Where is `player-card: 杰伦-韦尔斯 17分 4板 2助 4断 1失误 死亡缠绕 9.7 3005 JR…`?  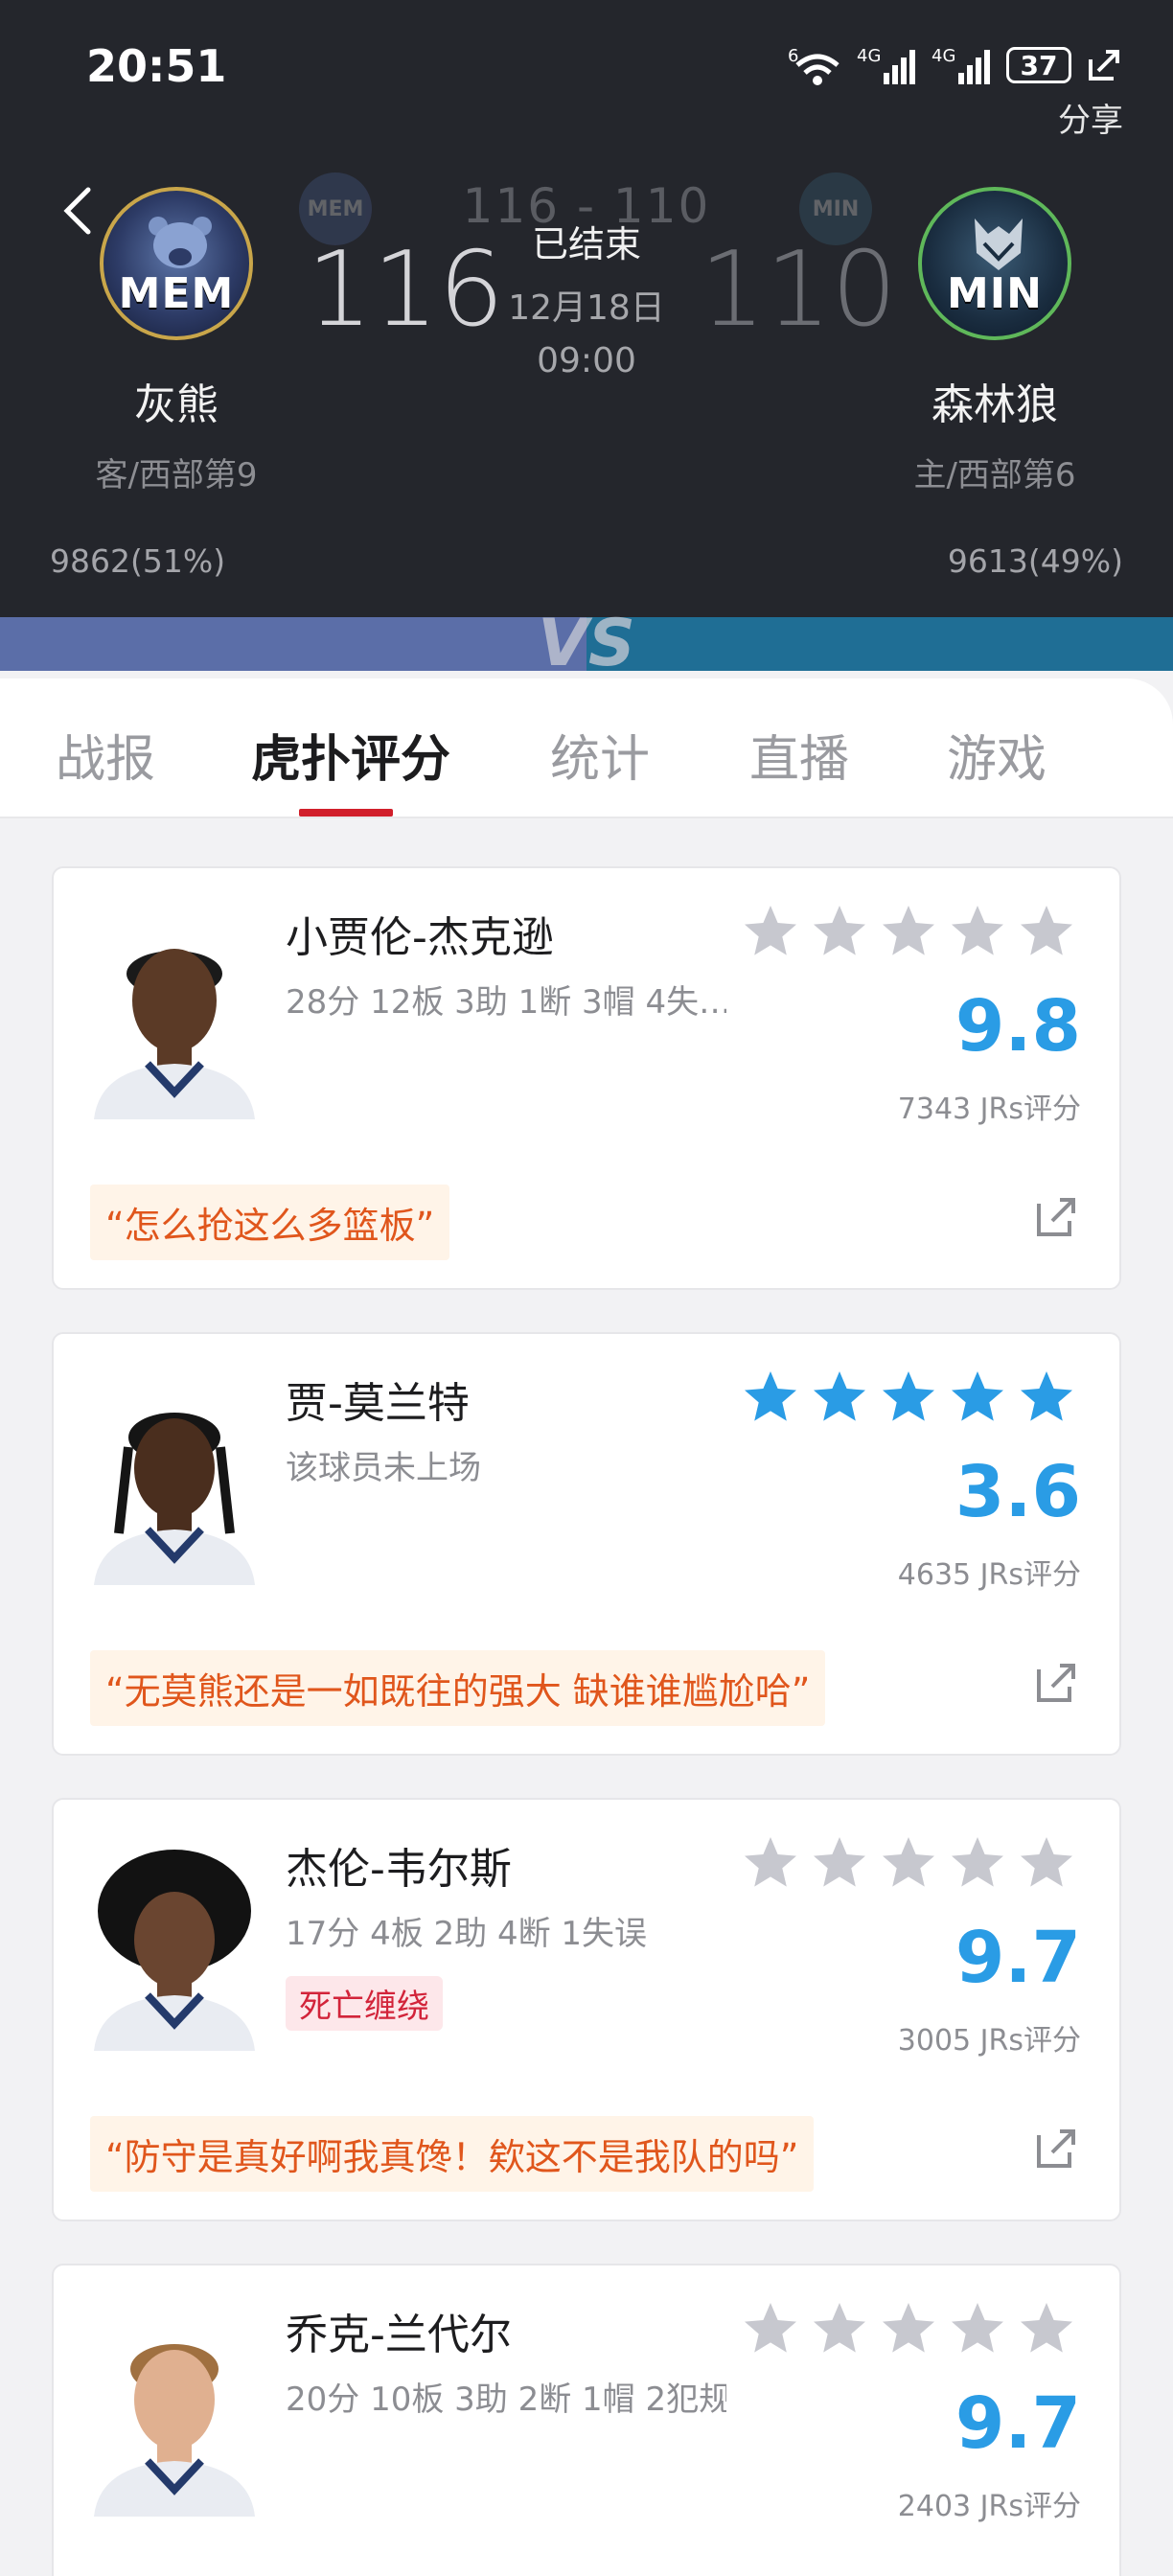 player-card: 杰伦-韦尔斯 17分 4板 2助 4断 1失误 死亡缠绕 9.7 3005 JR… is located at coordinates (586, 2009).